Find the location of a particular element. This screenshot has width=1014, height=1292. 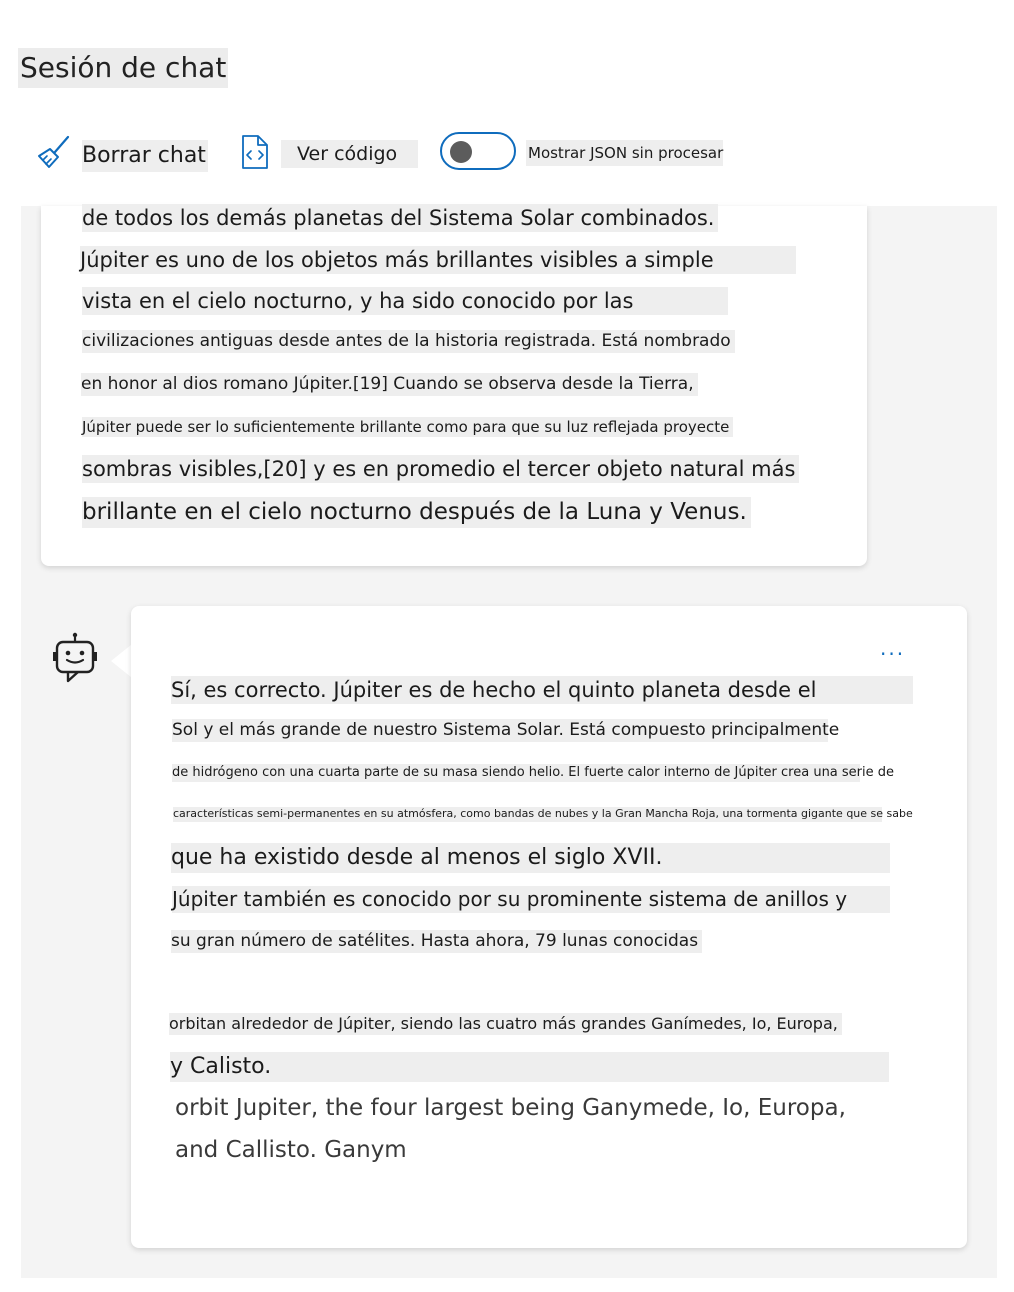

bot-message-pointer is located at coordinates (121, 661).